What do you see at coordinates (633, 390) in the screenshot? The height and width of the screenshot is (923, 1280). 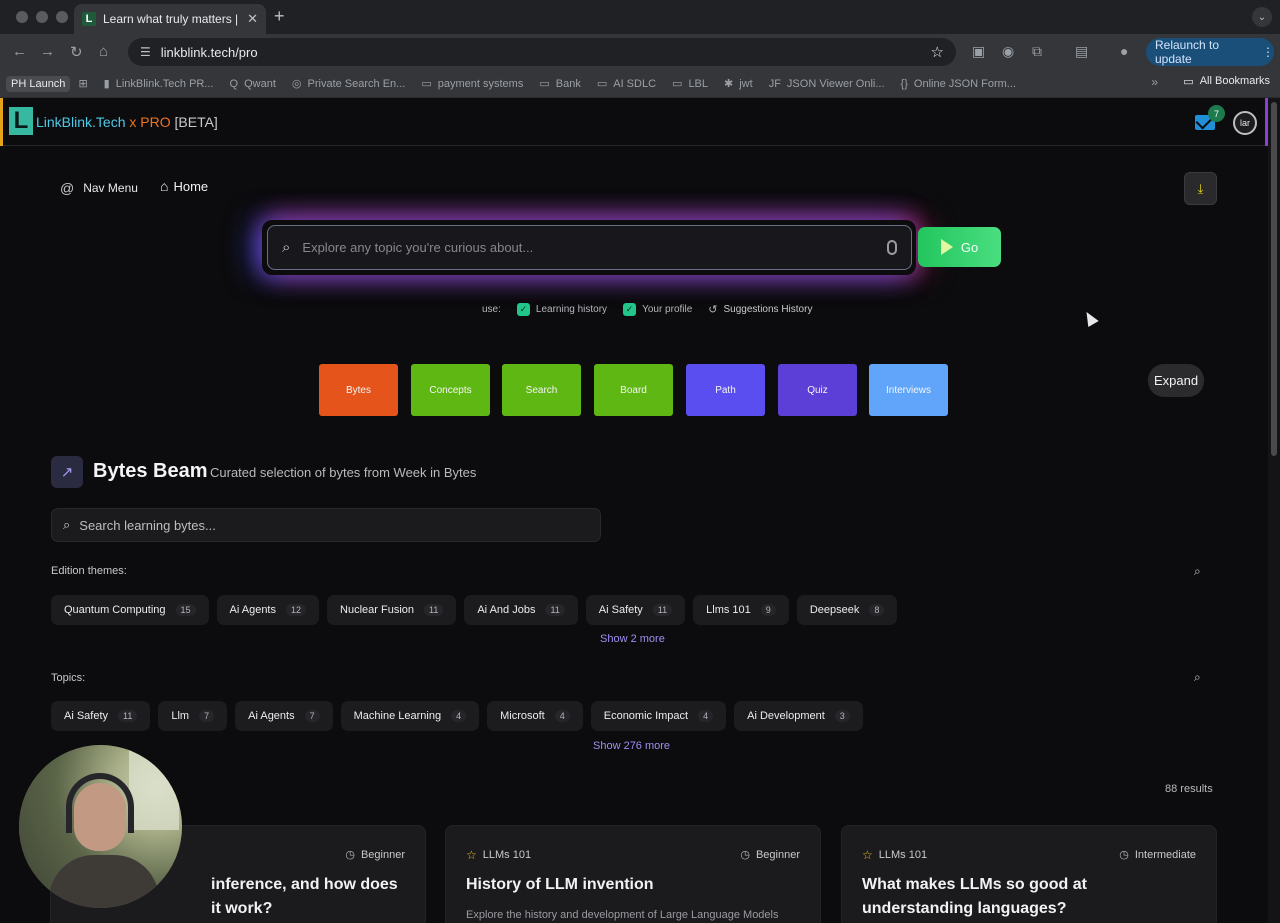 I see `mode-board-button: Board` at bounding box center [633, 390].